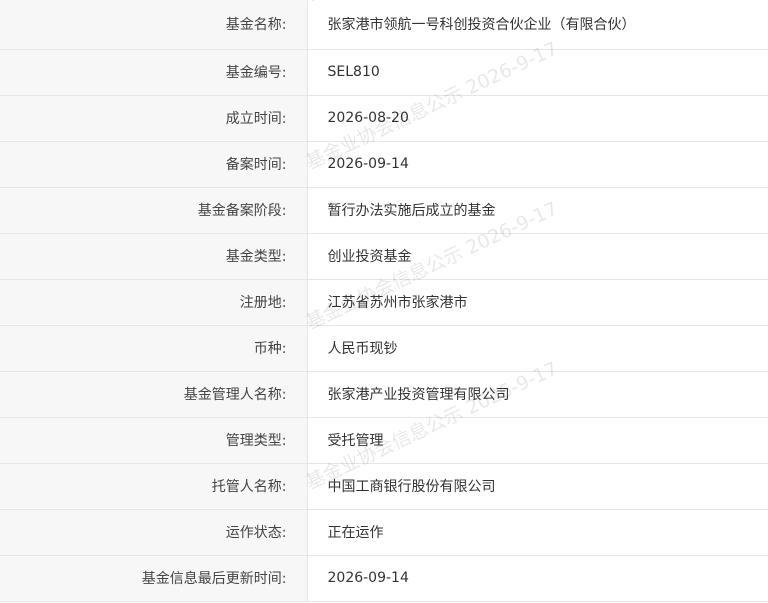  I want to click on table-row: 托管人名称: 中国工商银行股份有限公司, so click(384, 486).